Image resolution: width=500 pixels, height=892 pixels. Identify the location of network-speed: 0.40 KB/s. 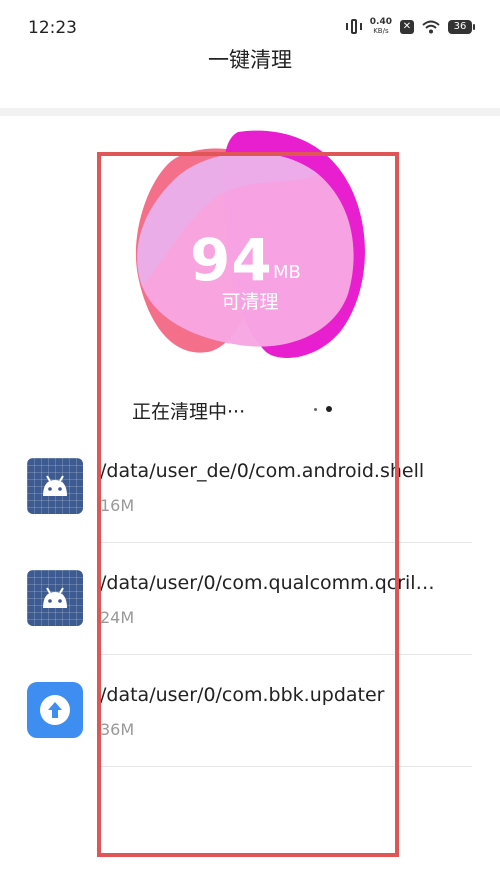
(381, 27).